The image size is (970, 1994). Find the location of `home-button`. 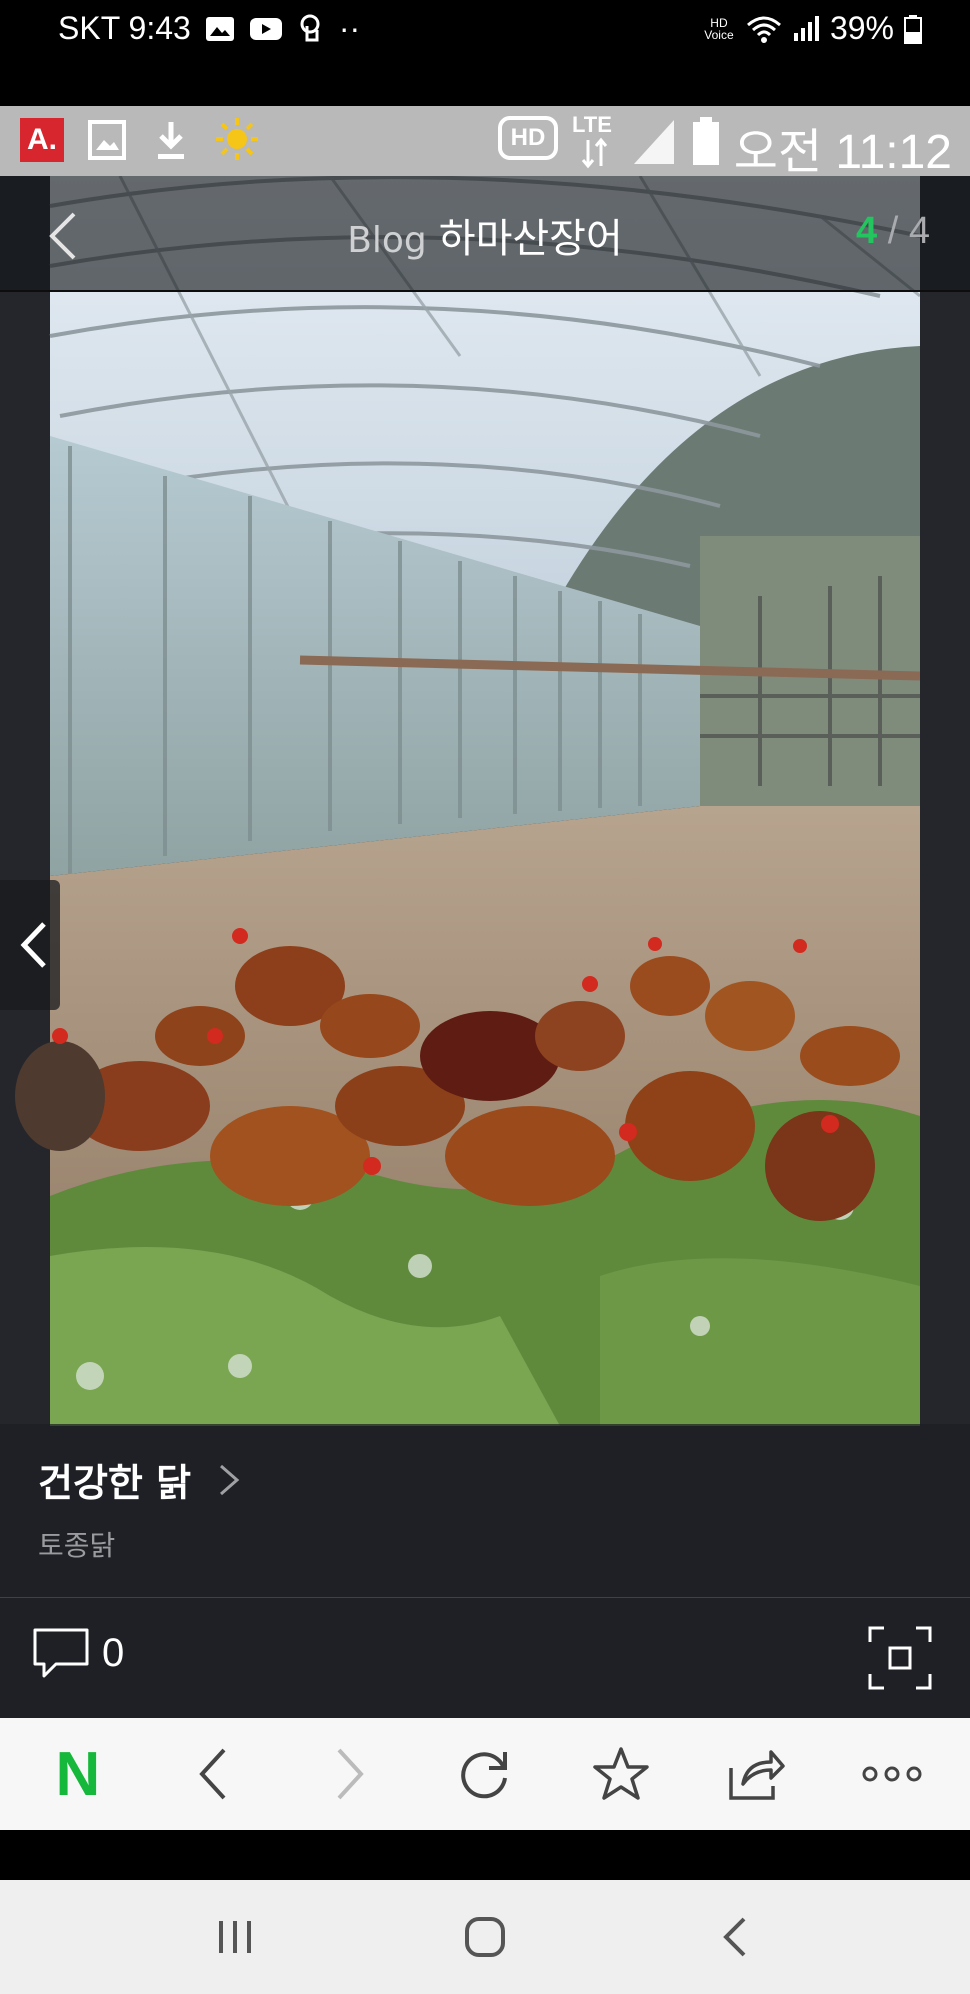

home-button is located at coordinates (485, 1937).